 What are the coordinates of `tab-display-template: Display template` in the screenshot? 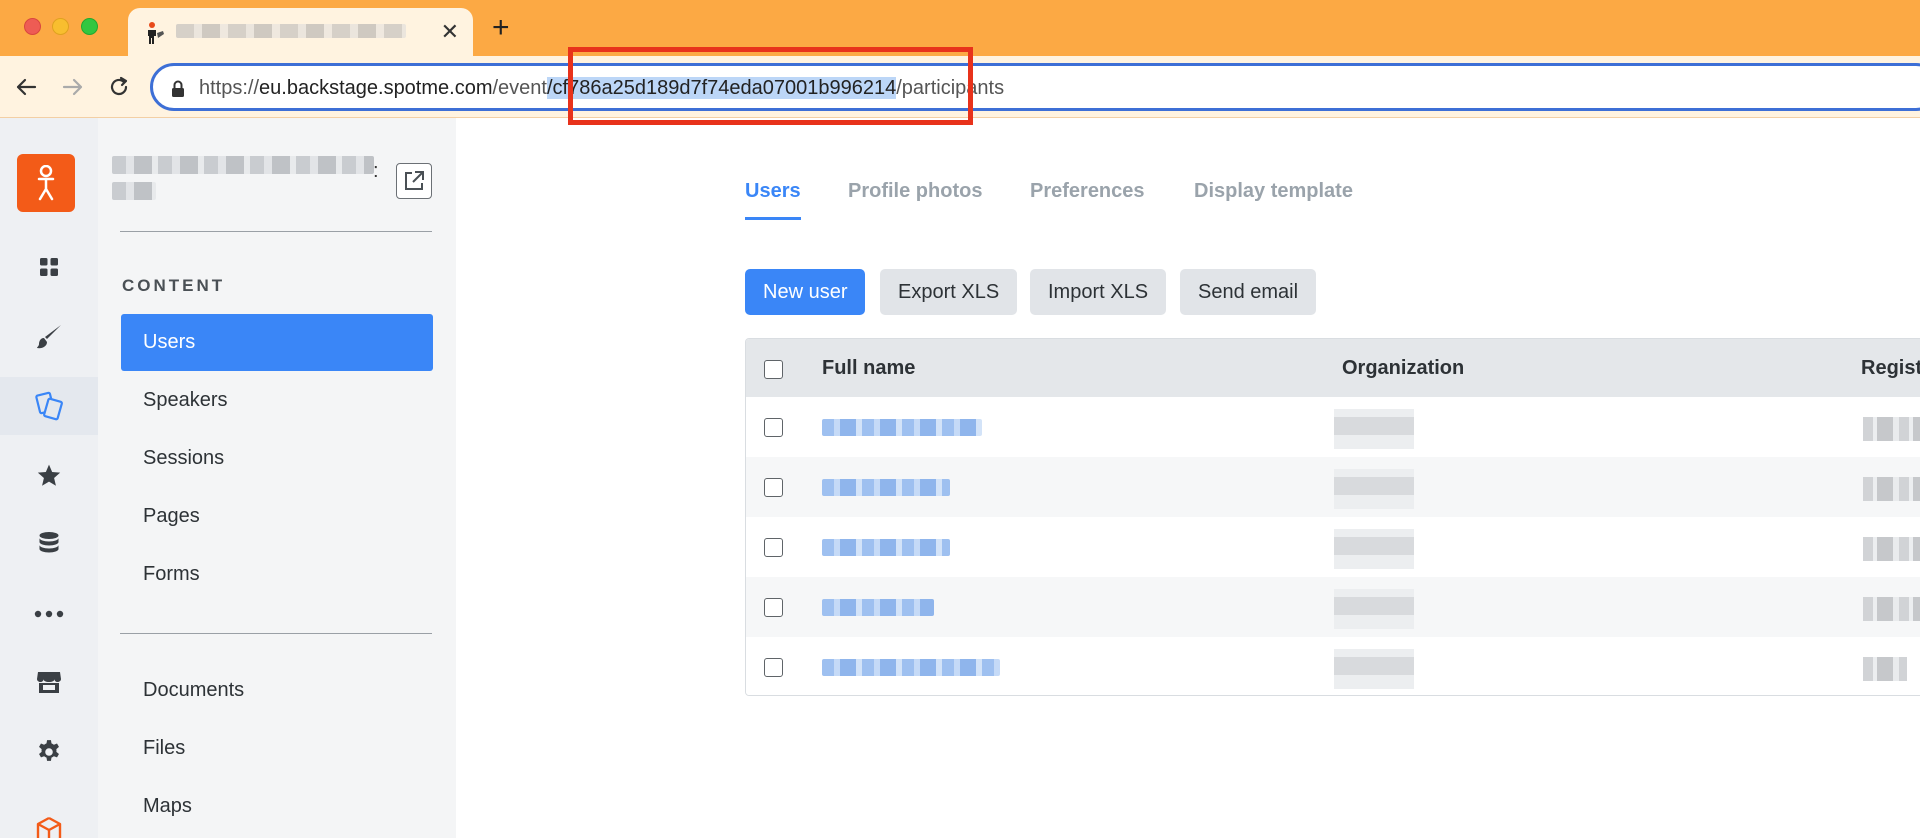 It's located at (1273, 198).